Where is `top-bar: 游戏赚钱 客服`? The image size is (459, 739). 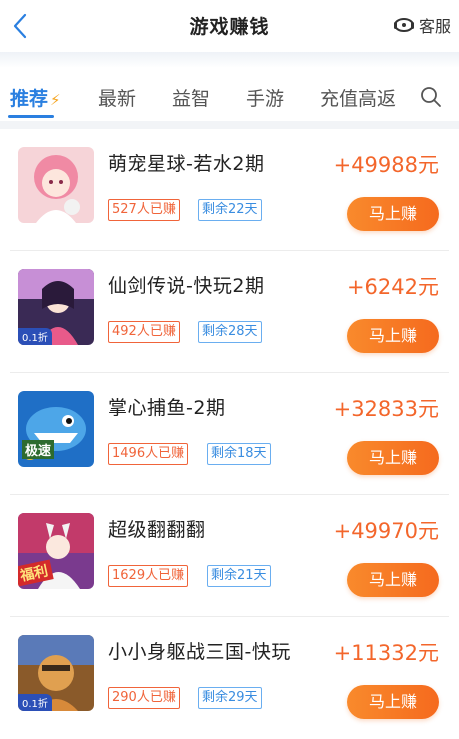
top-bar: 游戏赚钱 客服 is located at coordinates (229, 26).